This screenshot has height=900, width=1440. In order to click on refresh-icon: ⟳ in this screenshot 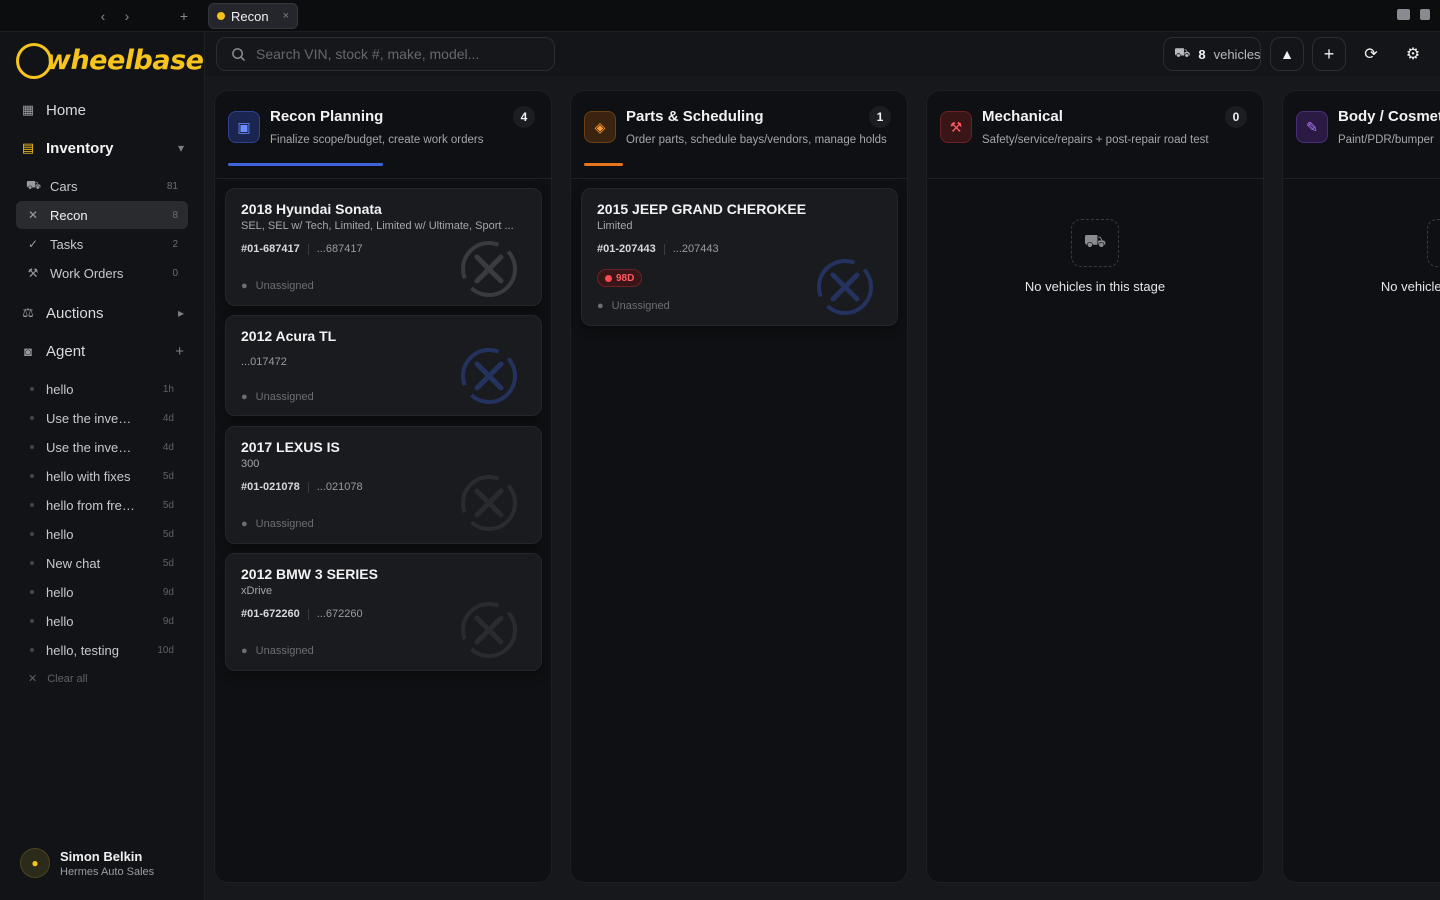, I will do `click(1371, 54)`.